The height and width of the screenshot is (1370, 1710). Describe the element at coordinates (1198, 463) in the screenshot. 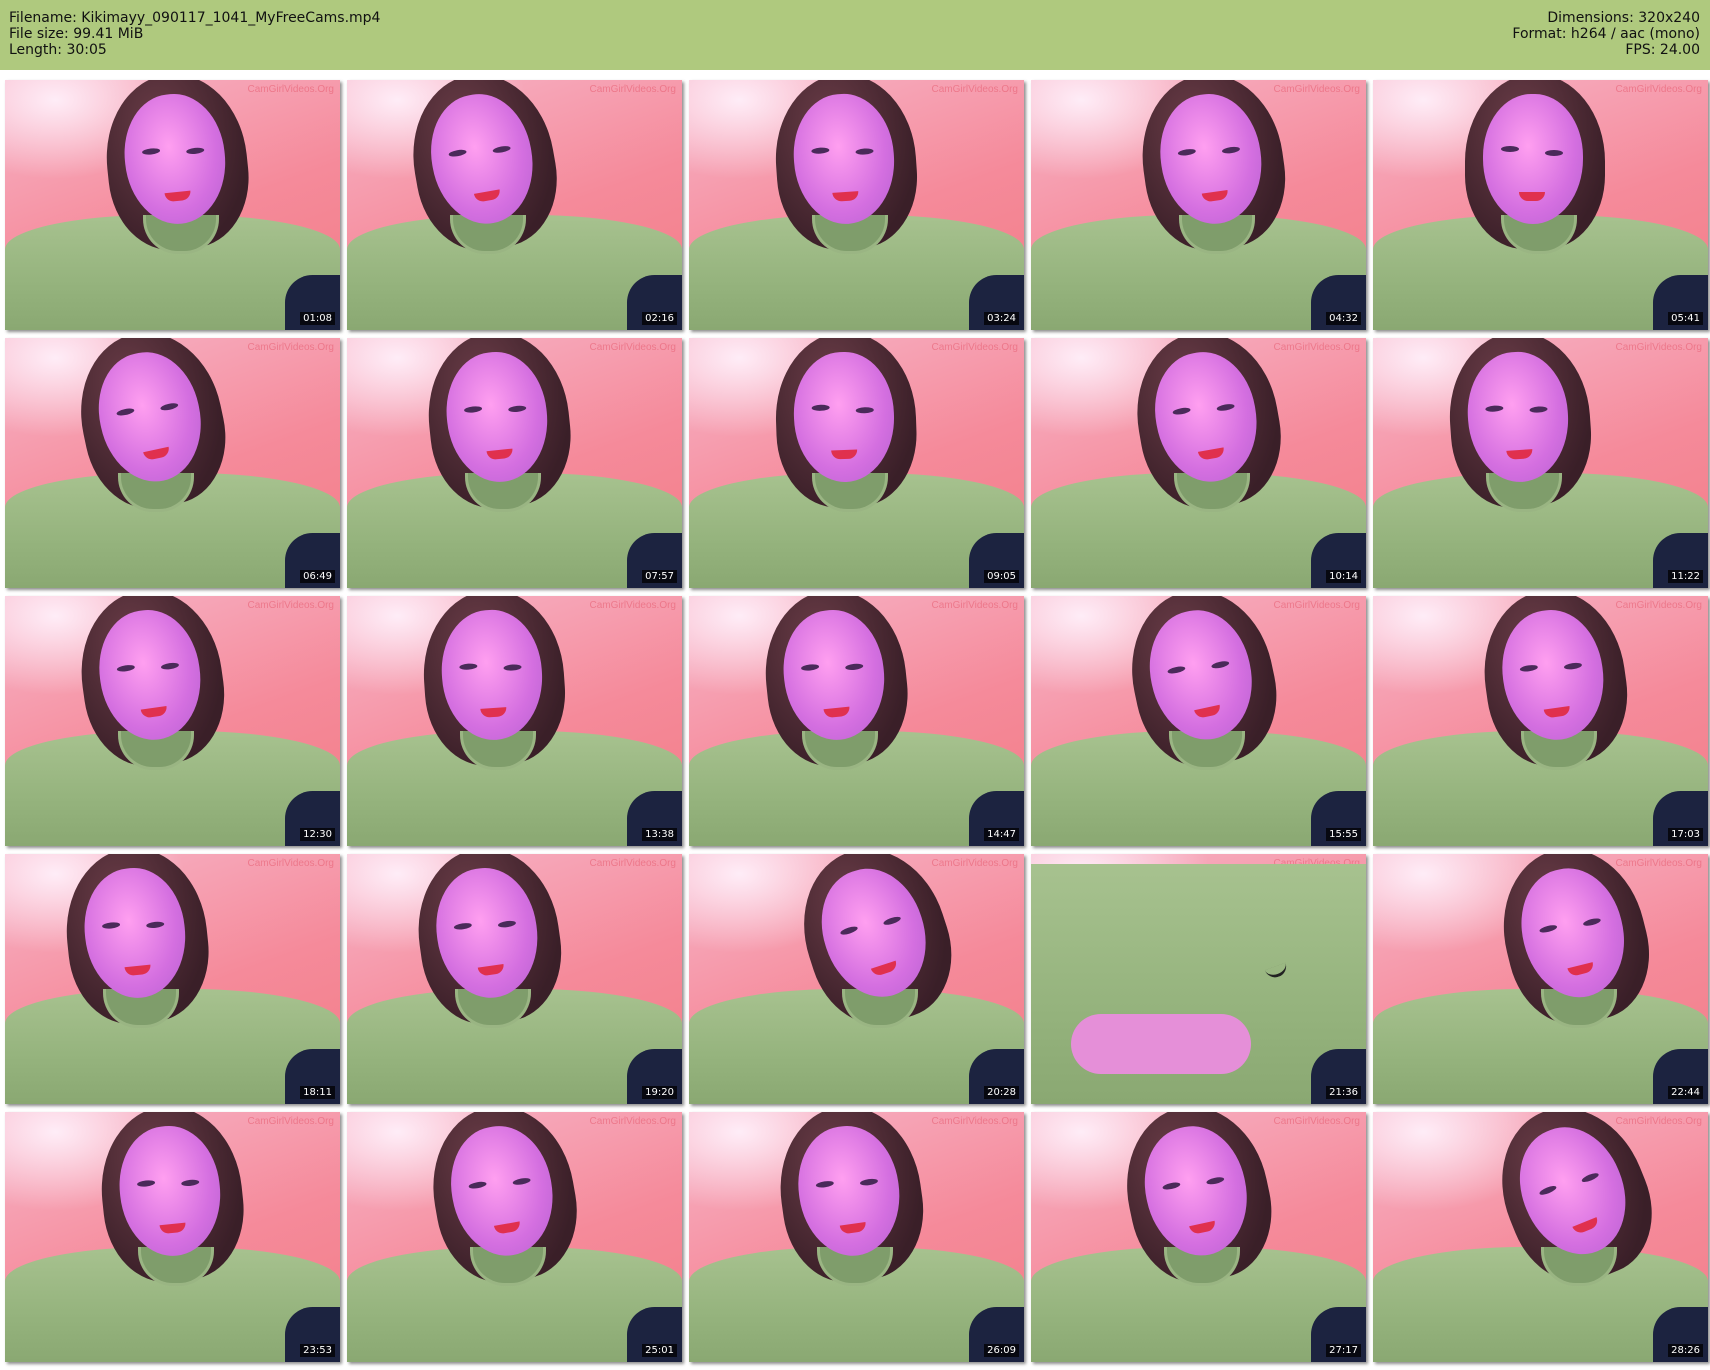

I see `video-thumbnail: CamGirlVideos.Org 10:14` at that location.